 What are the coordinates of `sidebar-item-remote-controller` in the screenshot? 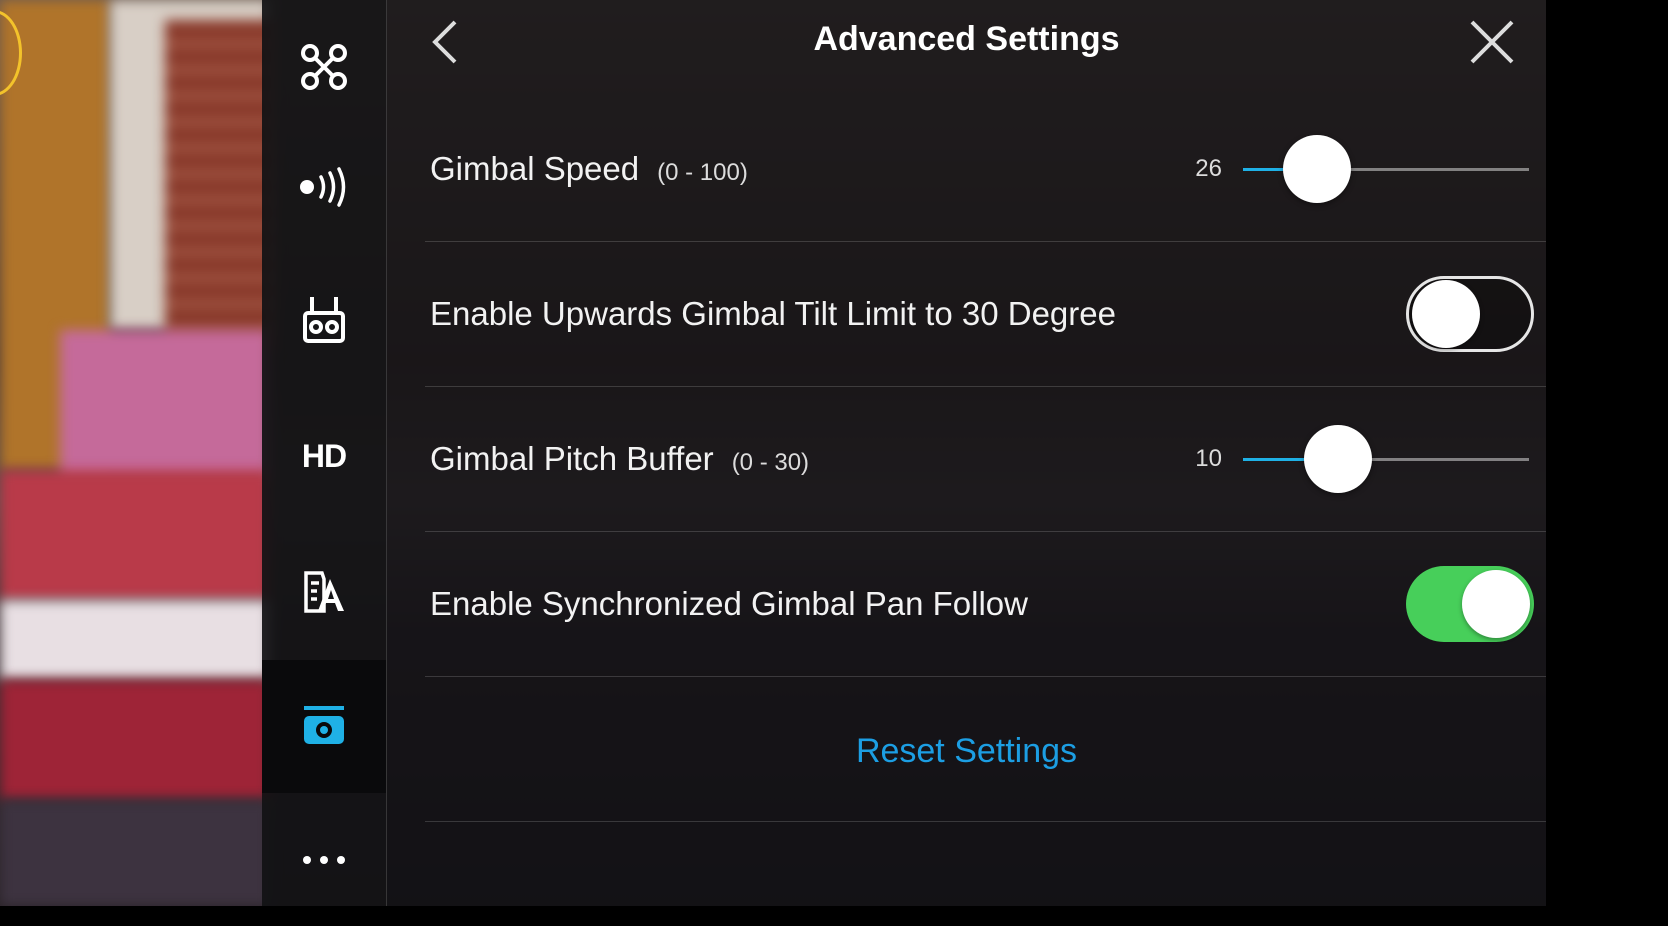 It's located at (324, 319).